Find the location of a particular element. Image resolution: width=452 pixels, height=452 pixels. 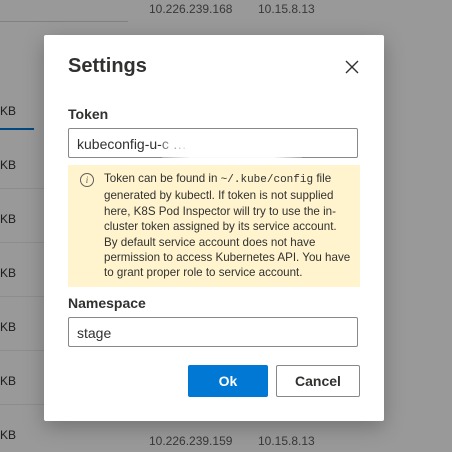

close-button is located at coordinates (352, 67).